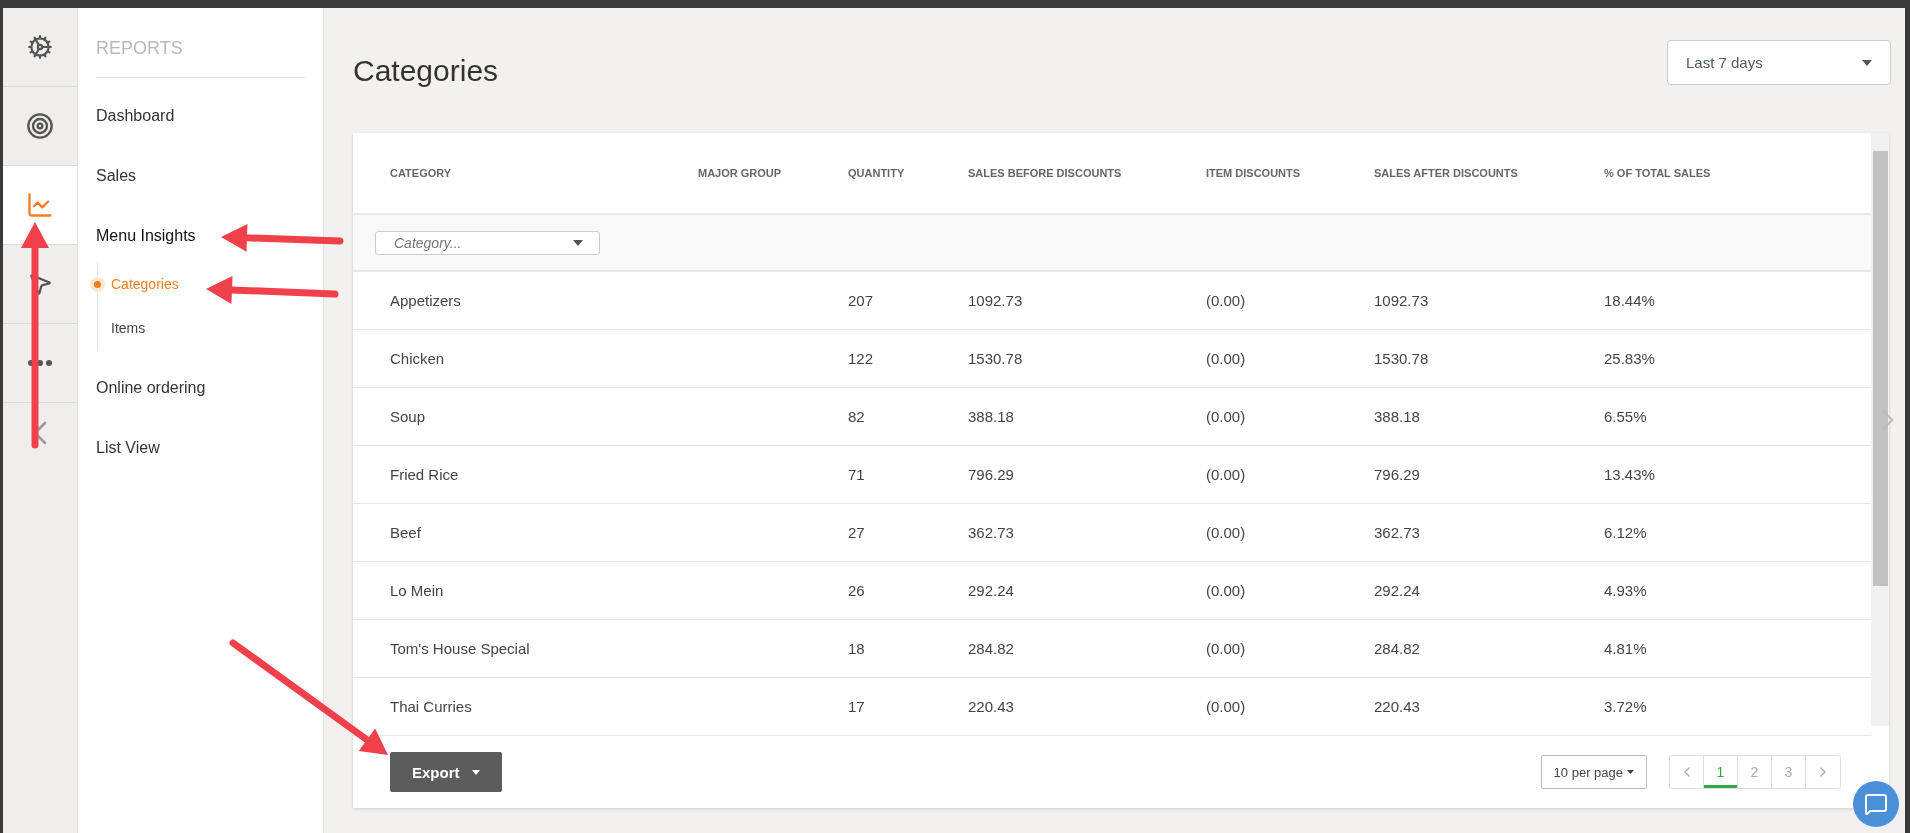  Describe the element at coordinates (426, 300) in the screenshot. I see `table-cell-text: Appetizers` at that location.